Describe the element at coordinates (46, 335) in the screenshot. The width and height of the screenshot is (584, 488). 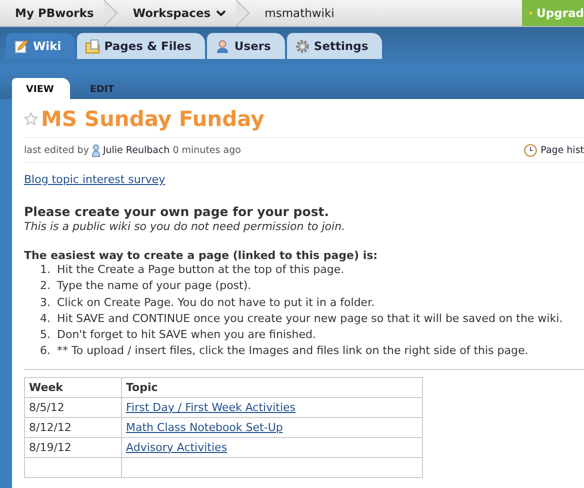
I see `step-number: 5.` at that location.